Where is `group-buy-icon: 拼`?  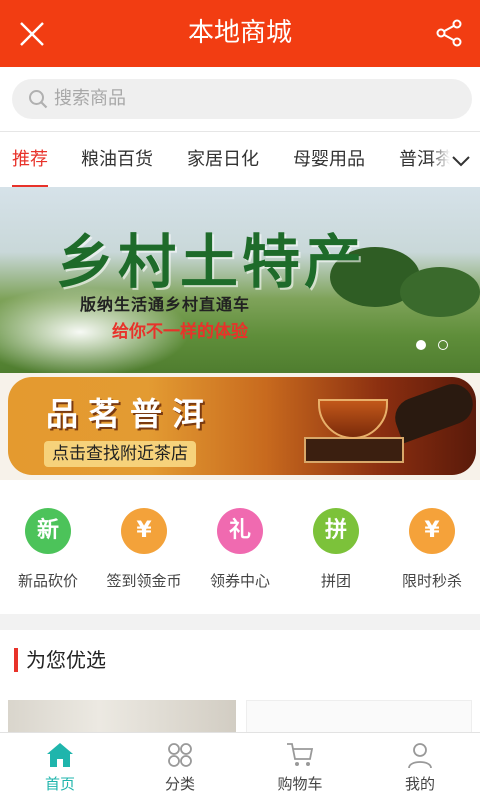 group-buy-icon: 拼 is located at coordinates (336, 531).